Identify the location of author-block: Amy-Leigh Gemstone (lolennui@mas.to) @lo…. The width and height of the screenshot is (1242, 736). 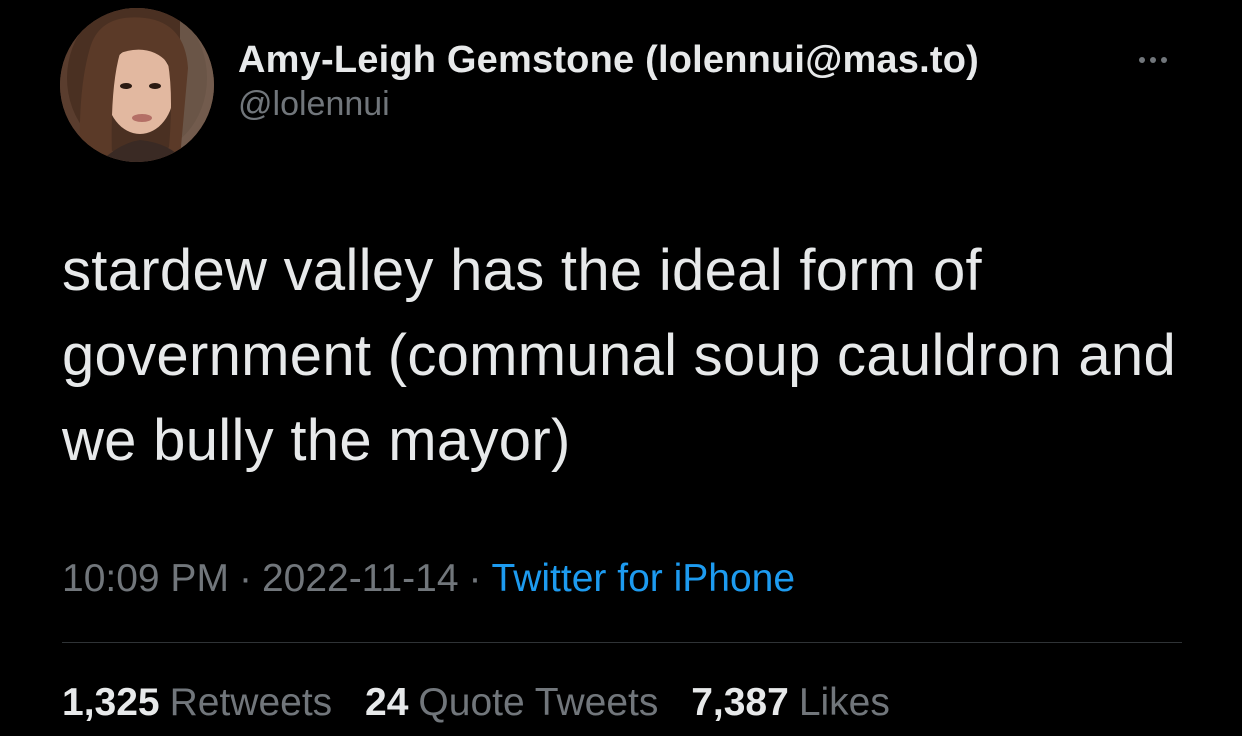
(608, 81).